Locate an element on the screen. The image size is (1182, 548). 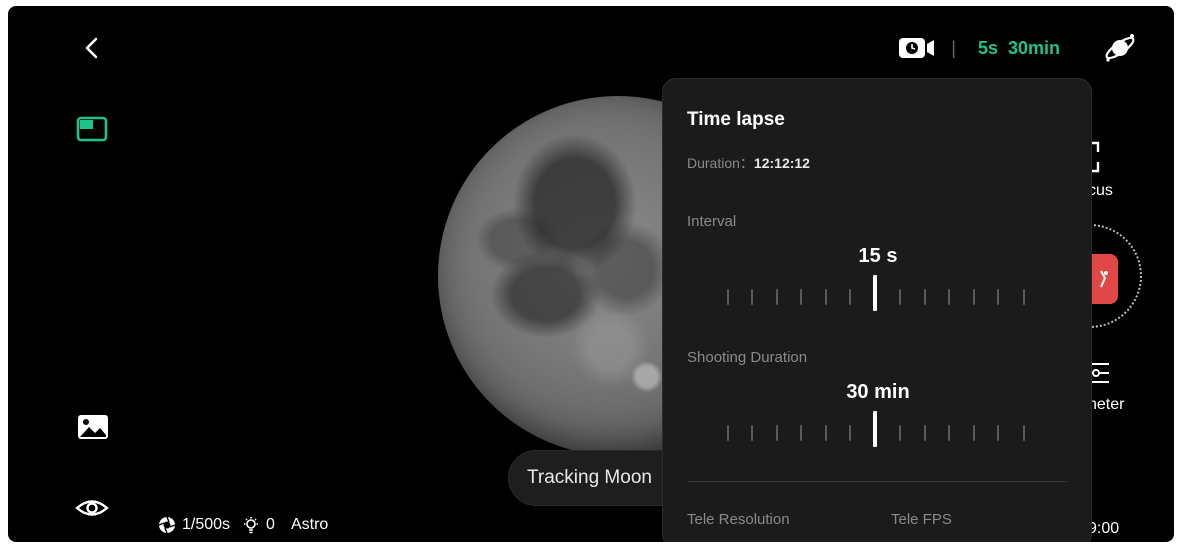
camera-status-bar: 1/500s 0 Astro is located at coordinates (243, 525).